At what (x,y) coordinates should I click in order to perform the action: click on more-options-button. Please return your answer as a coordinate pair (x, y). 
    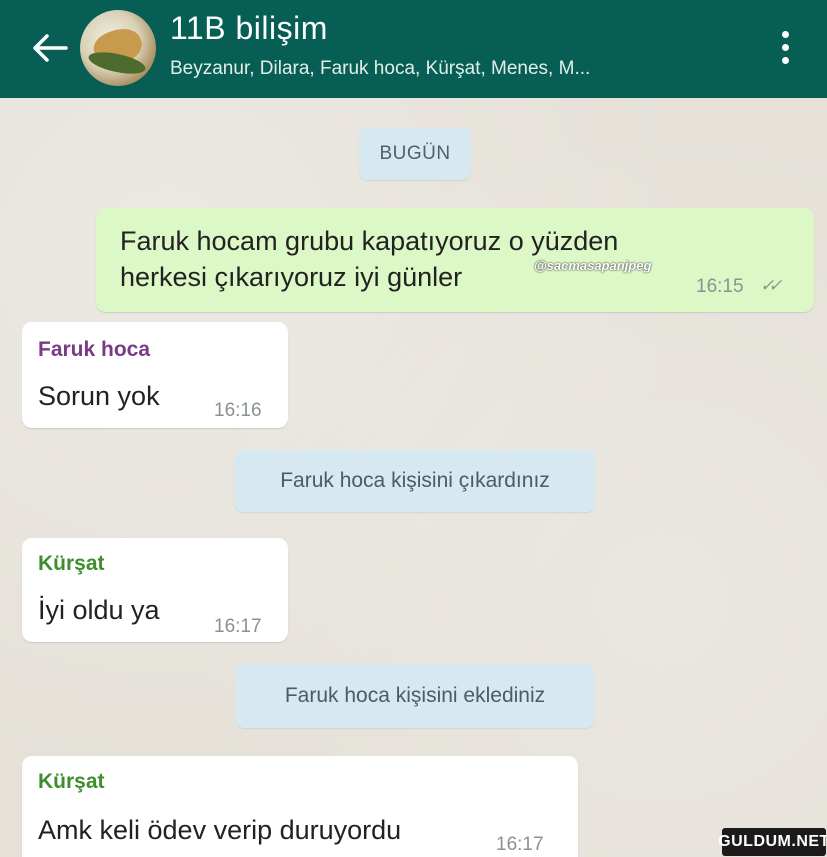
    Looking at the image, I should click on (785, 47).